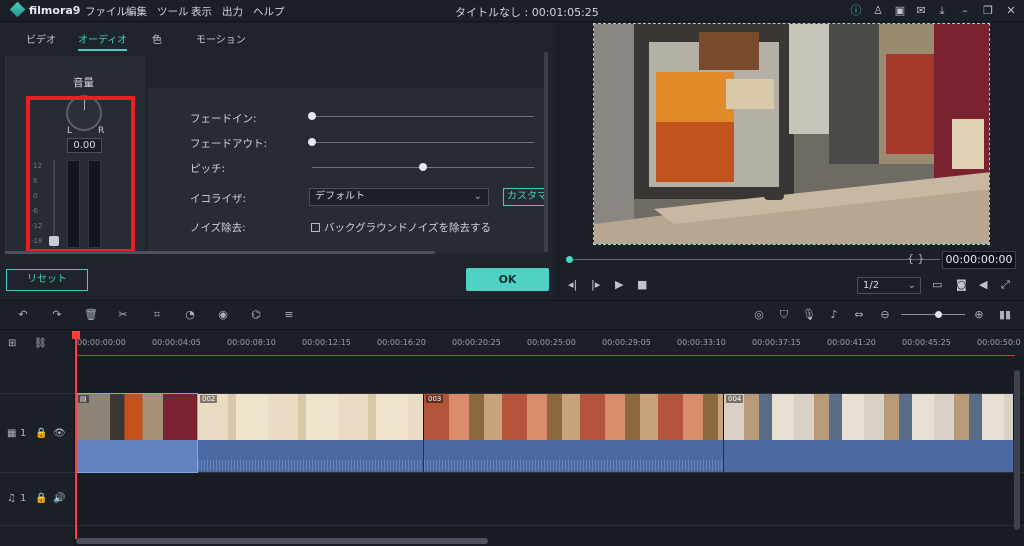 This screenshot has width=1024, height=546. What do you see at coordinates (942, 11) in the screenshot?
I see `download-icon: ⤓` at bounding box center [942, 11].